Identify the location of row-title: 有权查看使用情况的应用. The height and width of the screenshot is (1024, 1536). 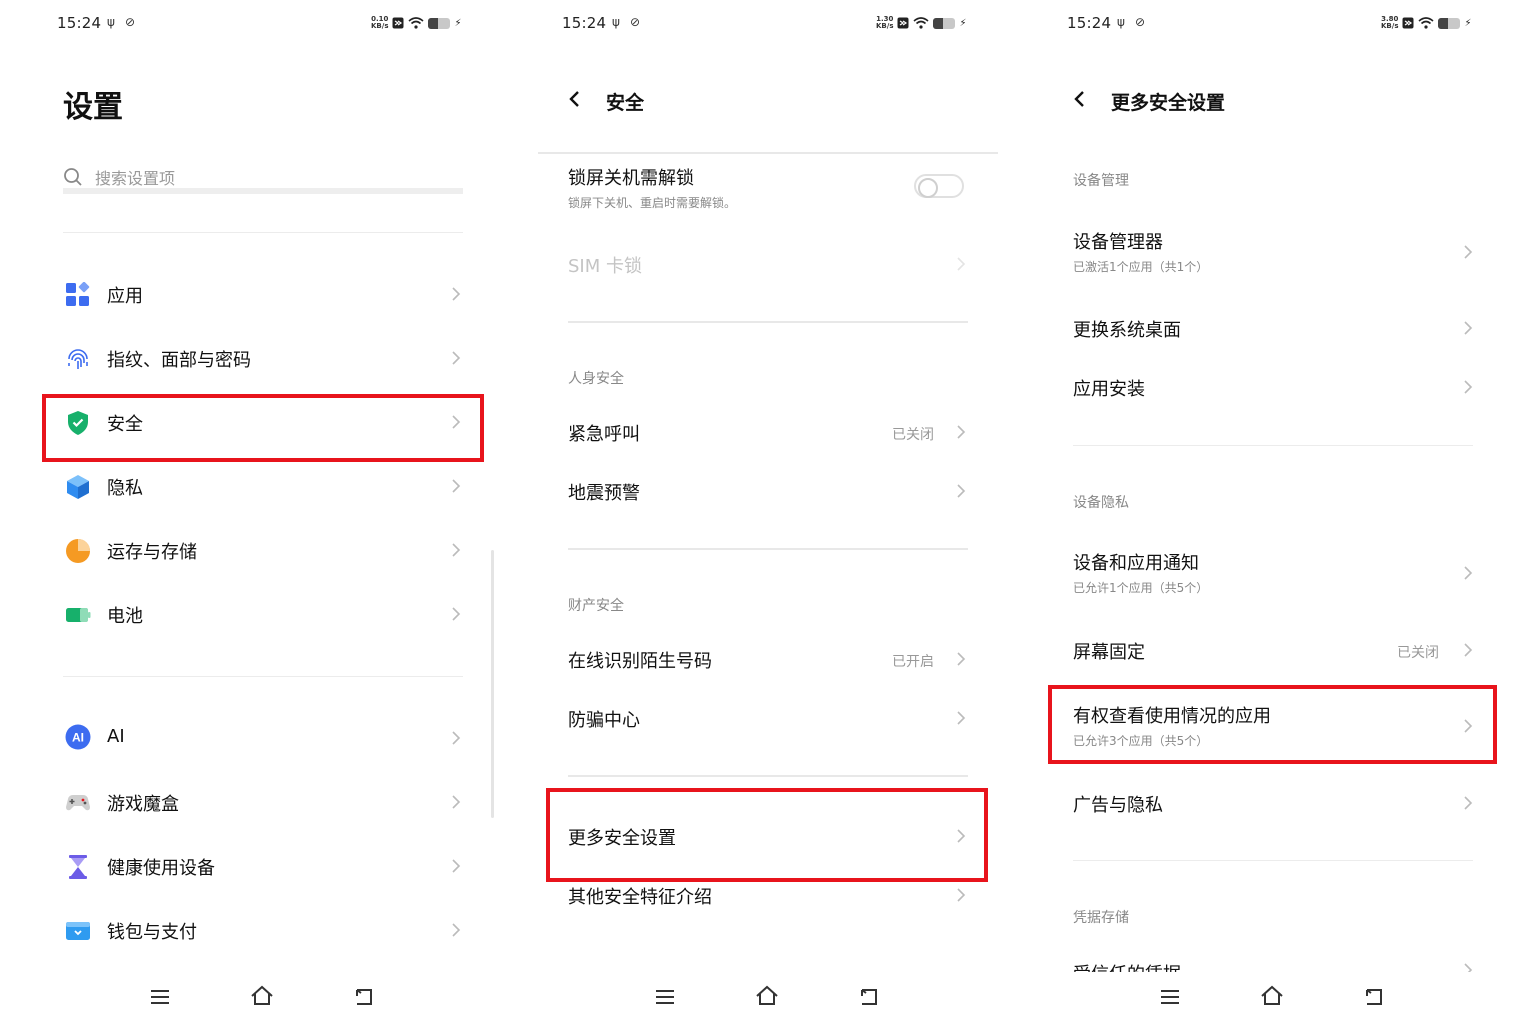
(1172, 716).